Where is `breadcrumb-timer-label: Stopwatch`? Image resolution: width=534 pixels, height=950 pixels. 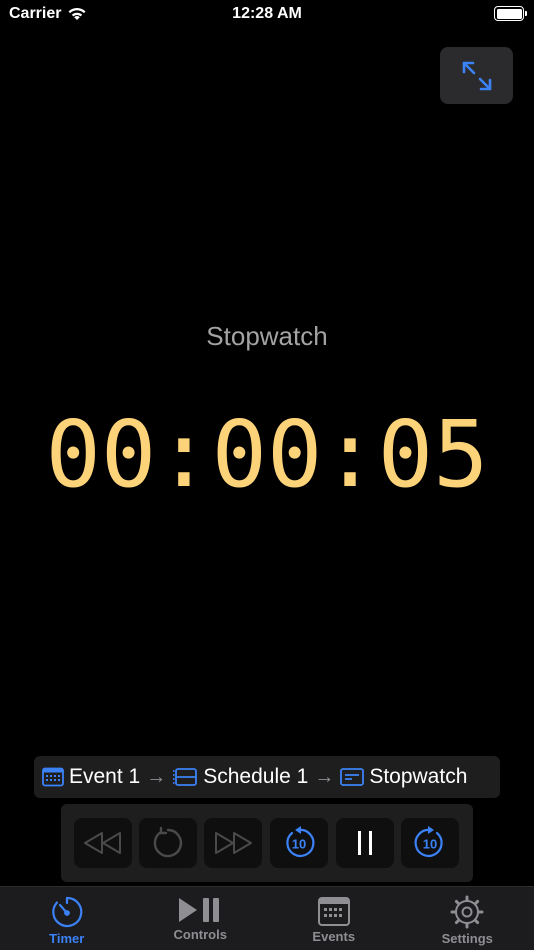
breadcrumb-timer-label: Stopwatch is located at coordinates (418, 776).